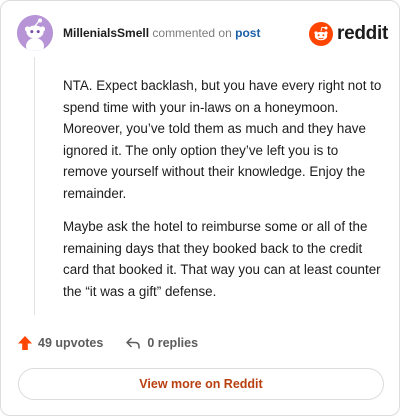  I want to click on comment-actions: 49 upvotes 0 replies, so click(107, 343).